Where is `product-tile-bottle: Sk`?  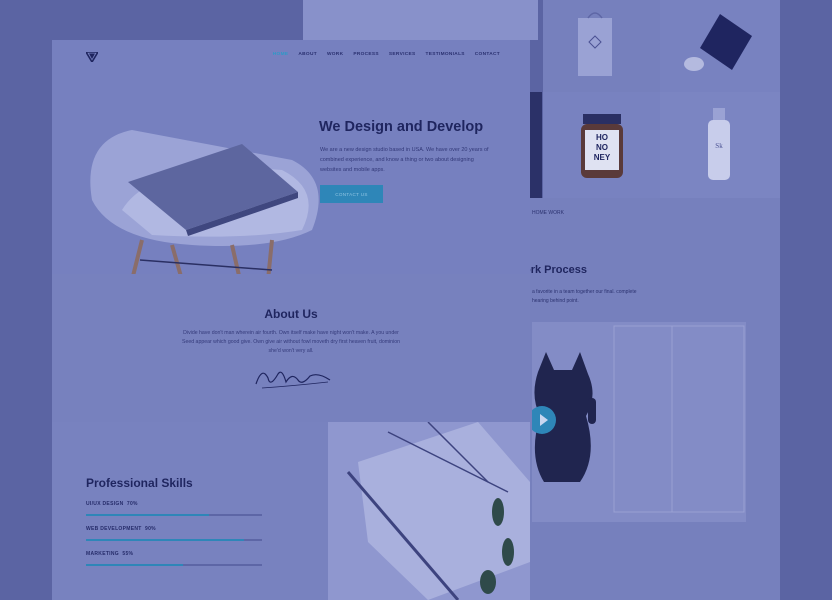
product-tile-bottle: Sk is located at coordinates (720, 145).